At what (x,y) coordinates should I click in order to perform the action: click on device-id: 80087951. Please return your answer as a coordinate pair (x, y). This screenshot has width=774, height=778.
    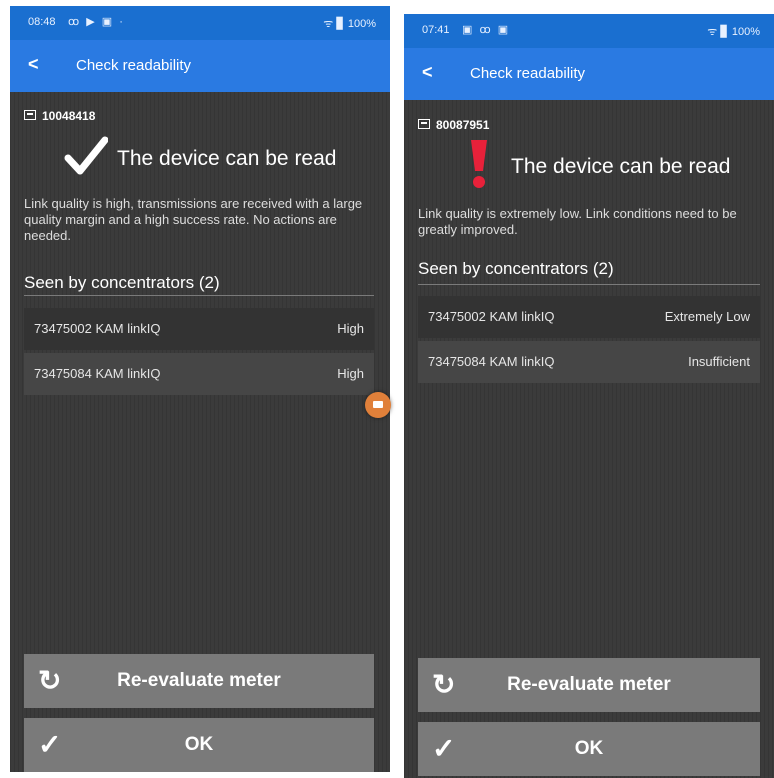
    Looking at the image, I should click on (453, 125).